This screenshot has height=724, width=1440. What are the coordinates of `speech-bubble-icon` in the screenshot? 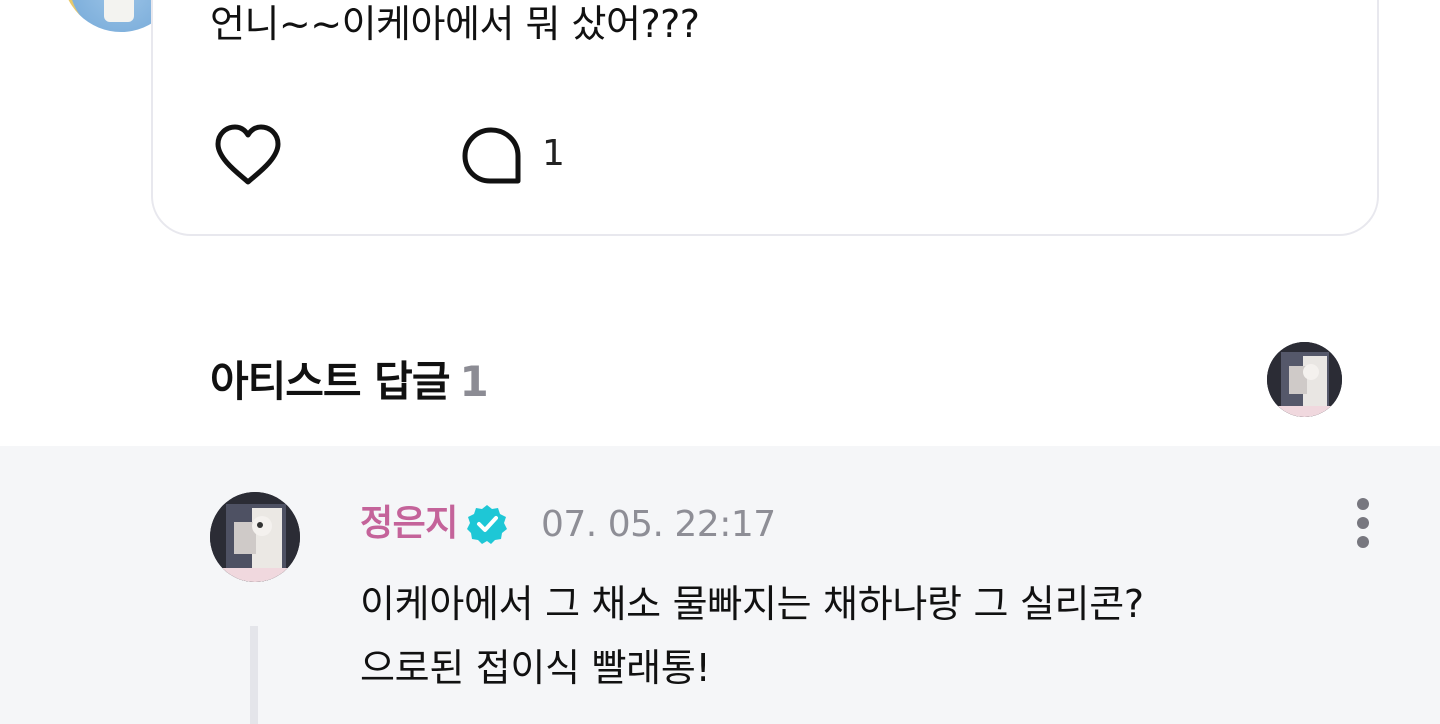 It's located at (491, 155).